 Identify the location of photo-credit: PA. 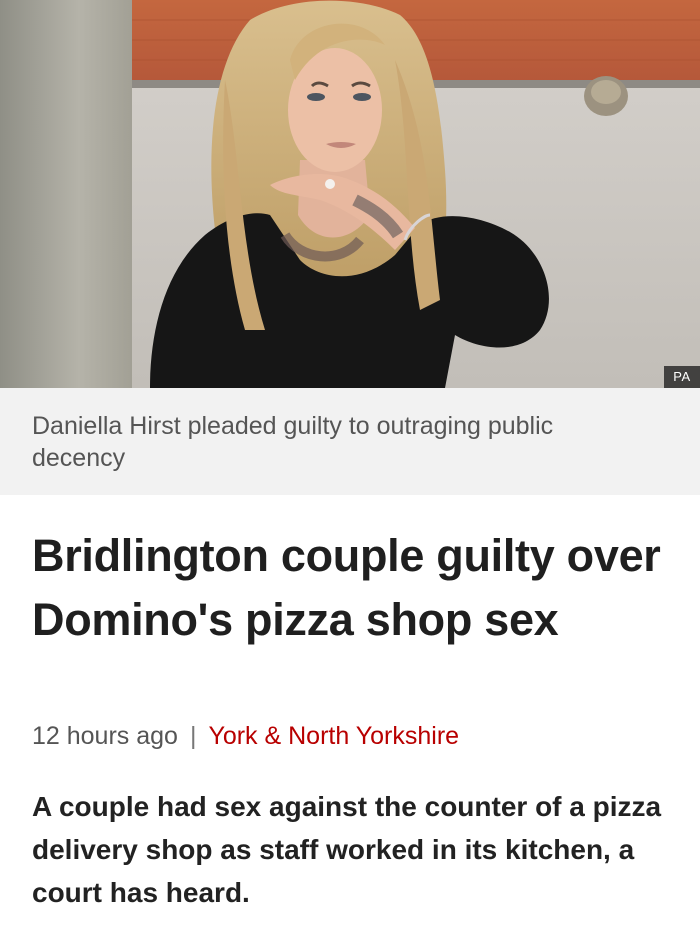
(682, 377).